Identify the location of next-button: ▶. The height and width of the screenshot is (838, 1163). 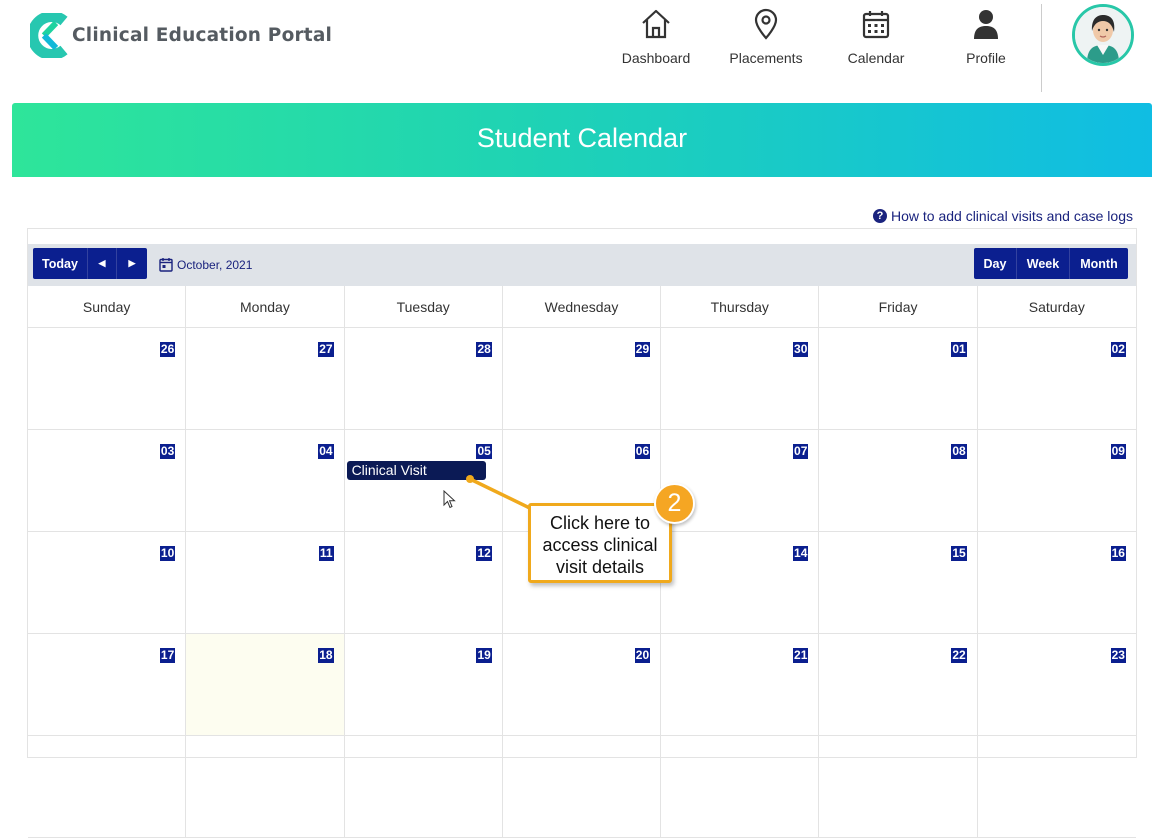
(132, 263).